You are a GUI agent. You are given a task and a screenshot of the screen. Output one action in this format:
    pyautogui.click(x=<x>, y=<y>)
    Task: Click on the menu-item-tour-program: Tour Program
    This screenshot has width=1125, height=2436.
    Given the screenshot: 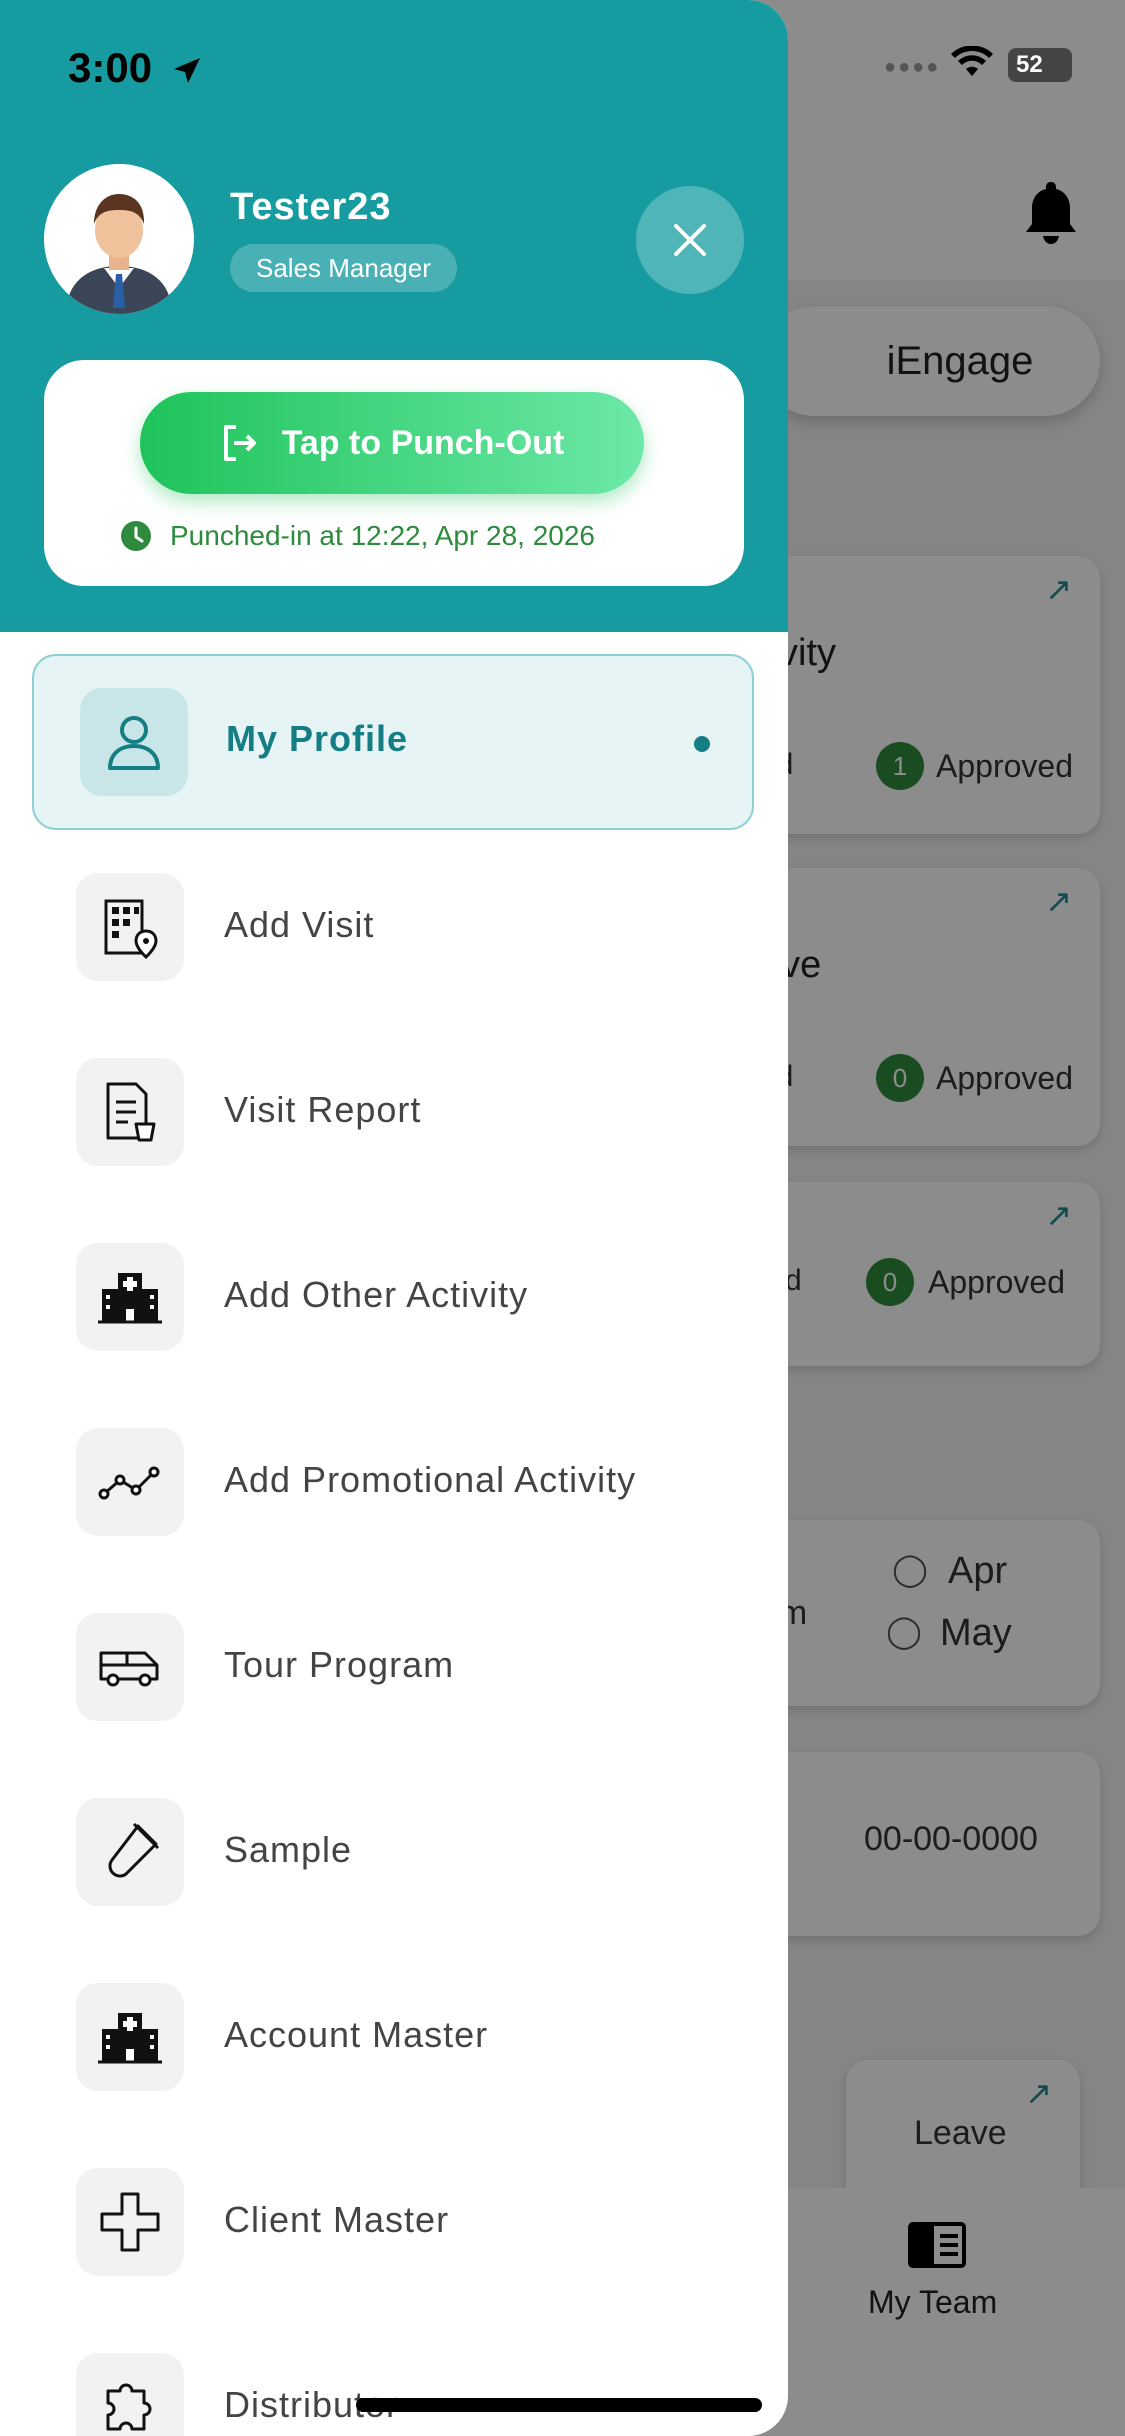 What is the action you would take?
    pyautogui.click(x=394, y=1672)
    